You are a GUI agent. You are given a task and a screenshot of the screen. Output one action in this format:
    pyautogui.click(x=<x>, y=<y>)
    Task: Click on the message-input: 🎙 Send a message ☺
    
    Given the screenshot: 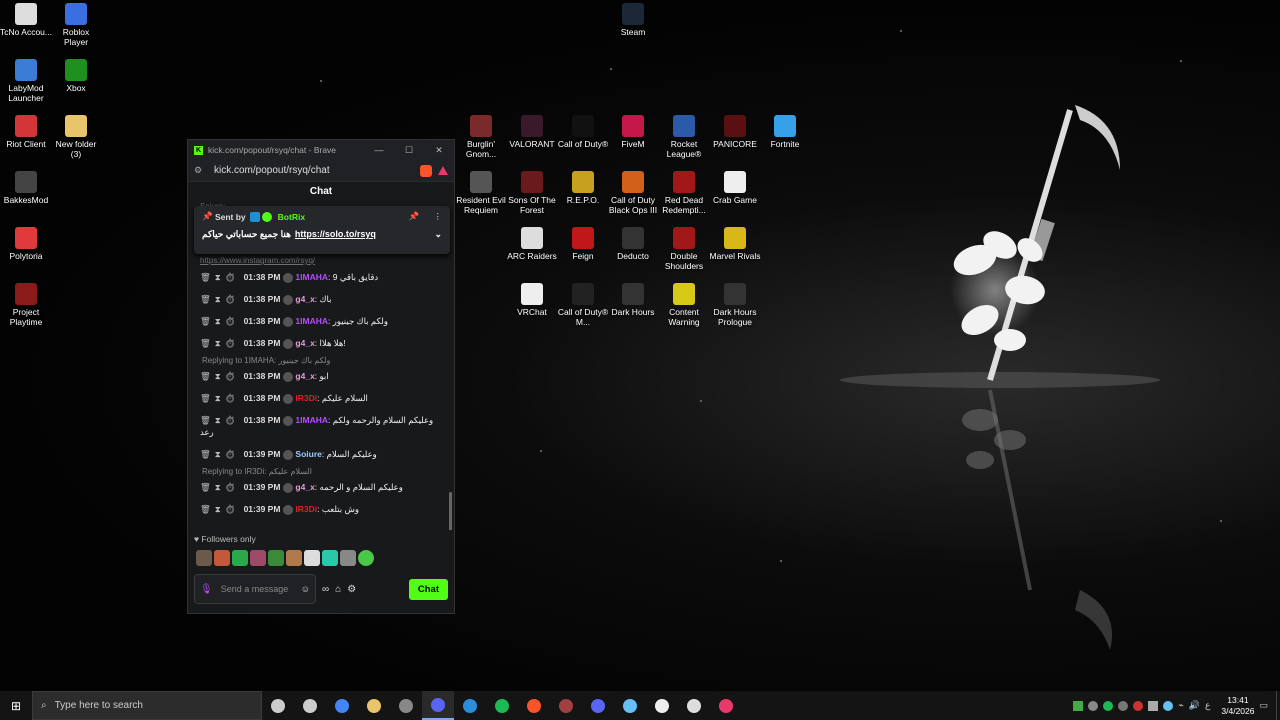 What is the action you would take?
    pyautogui.click(x=255, y=589)
    